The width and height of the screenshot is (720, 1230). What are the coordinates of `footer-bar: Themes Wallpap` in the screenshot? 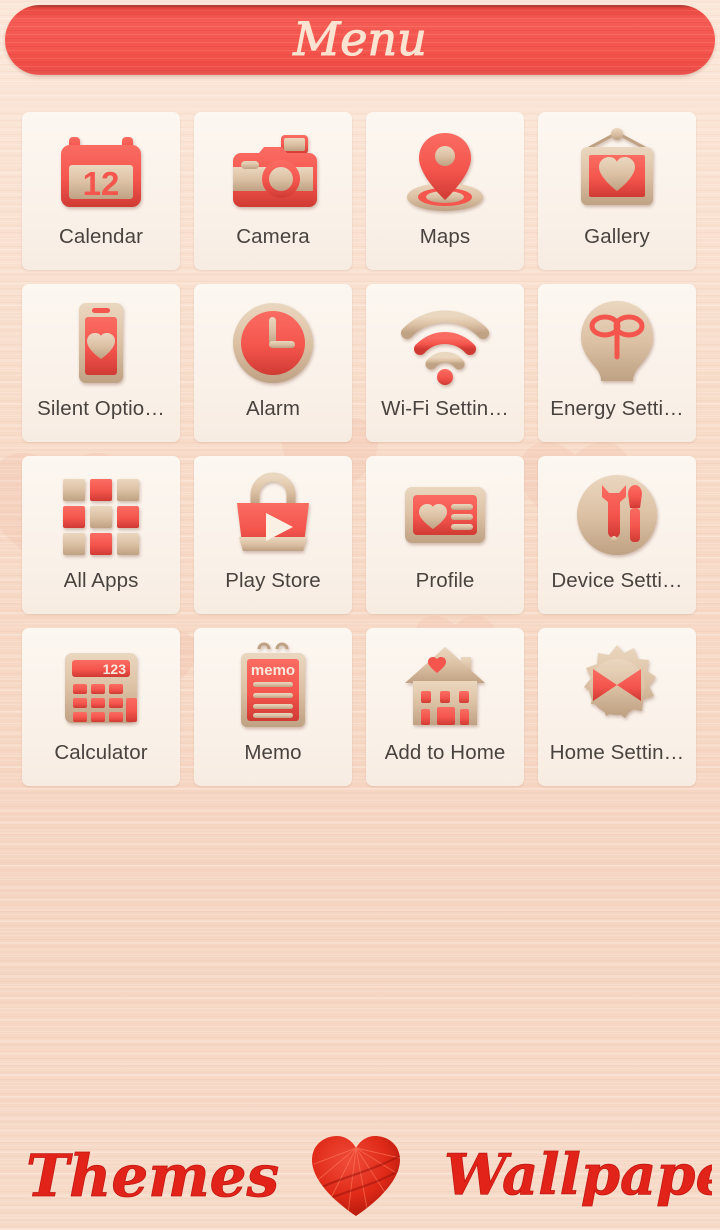 It's located at (360, 1176).